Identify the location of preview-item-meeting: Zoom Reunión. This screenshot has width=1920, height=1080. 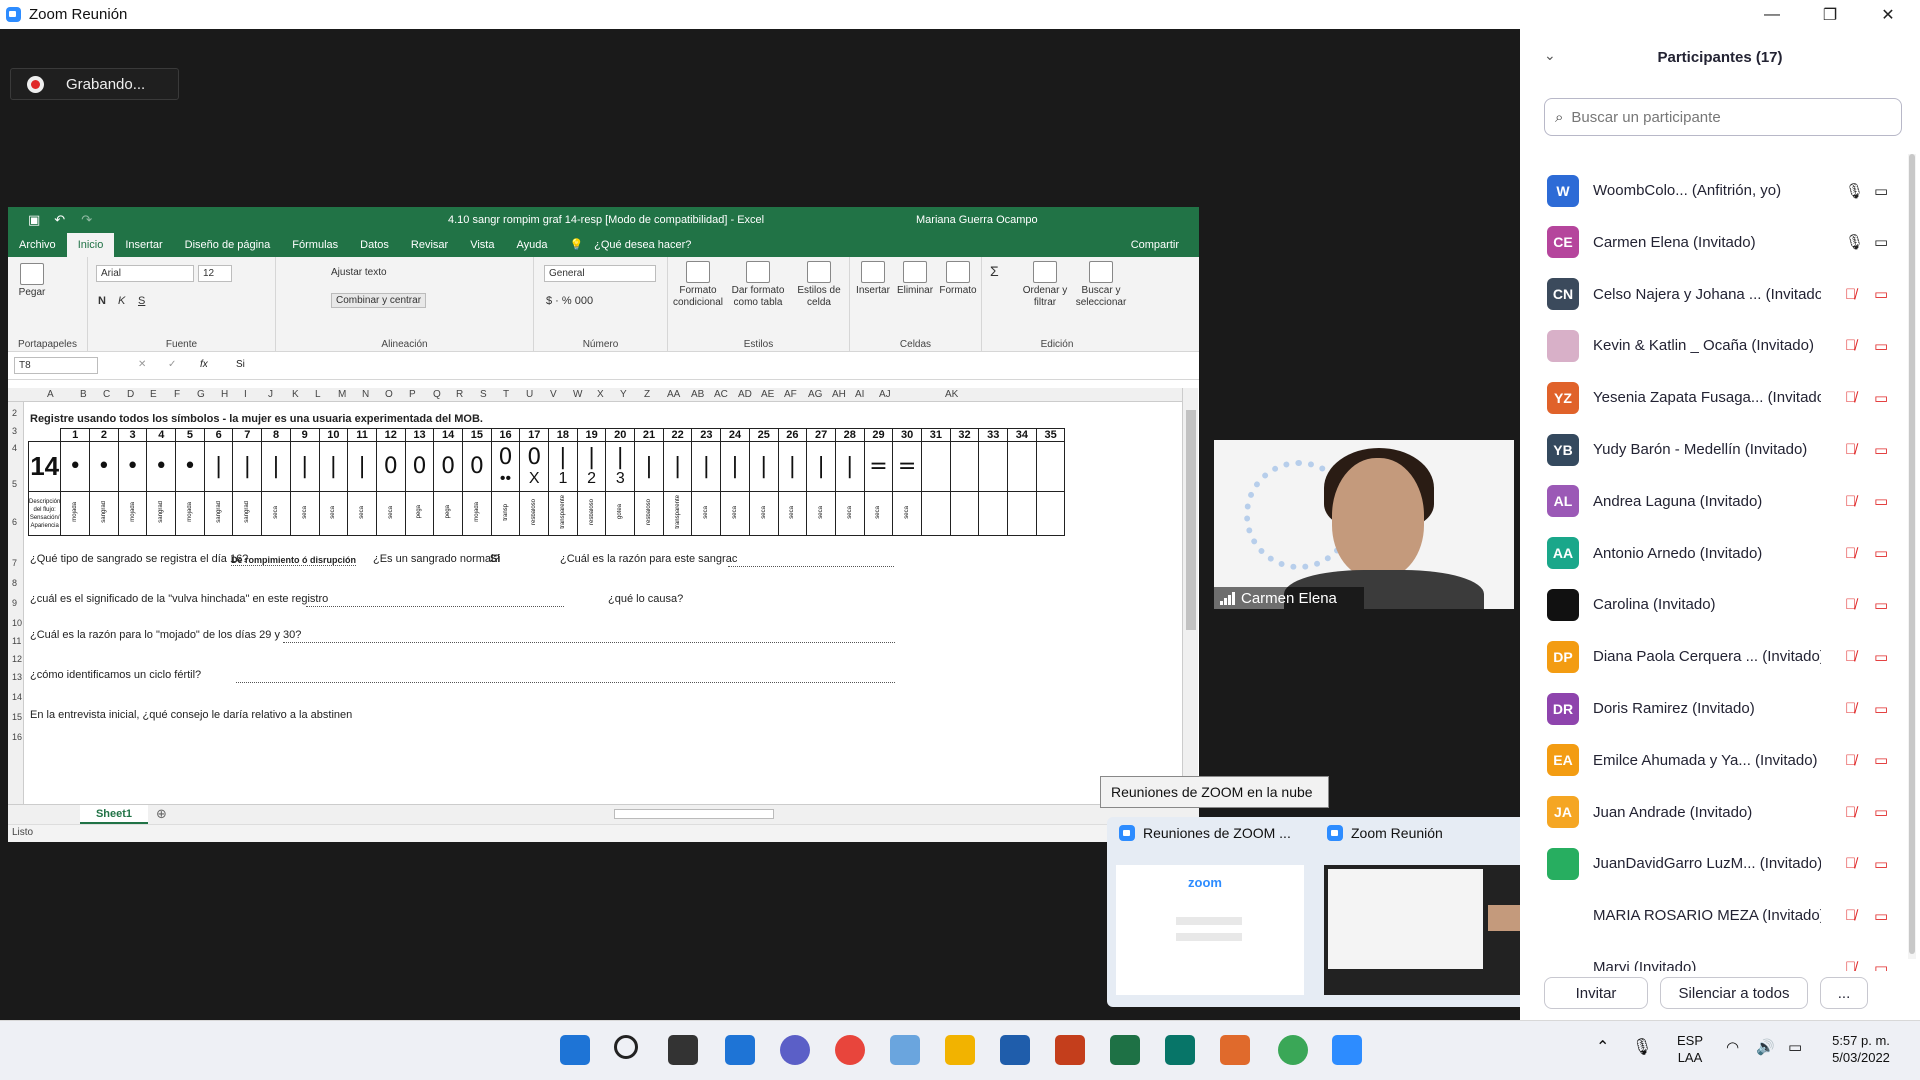
(1385, 833).